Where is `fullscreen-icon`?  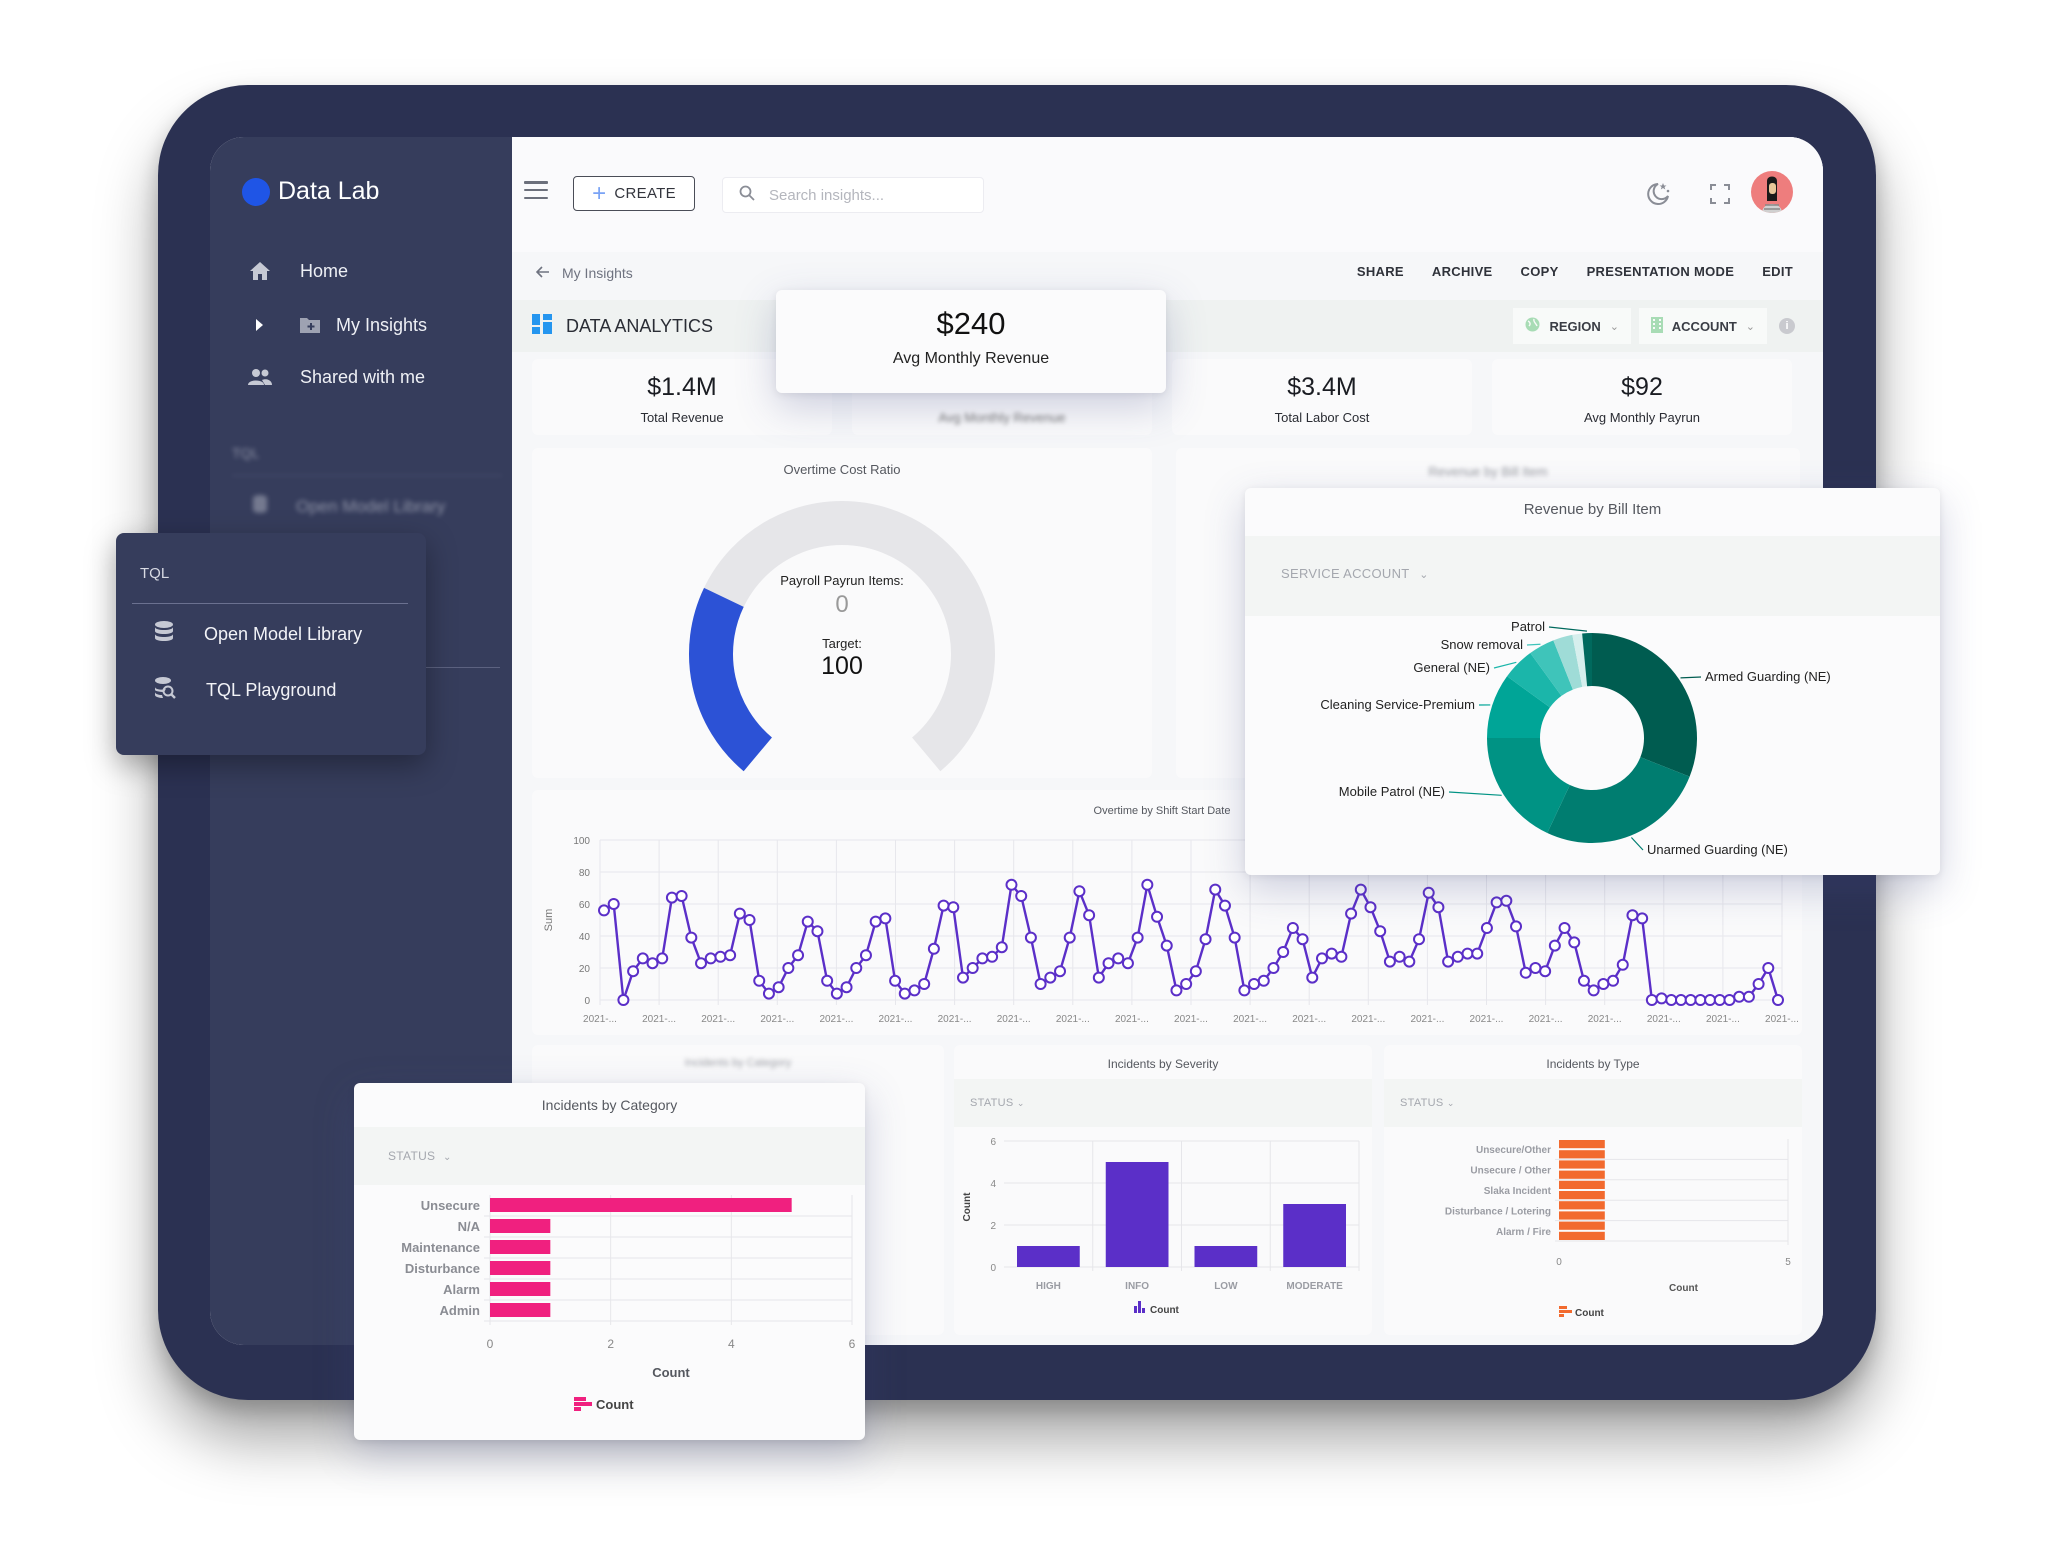 fullscreen-icon is located at coordinates (1720, 194).